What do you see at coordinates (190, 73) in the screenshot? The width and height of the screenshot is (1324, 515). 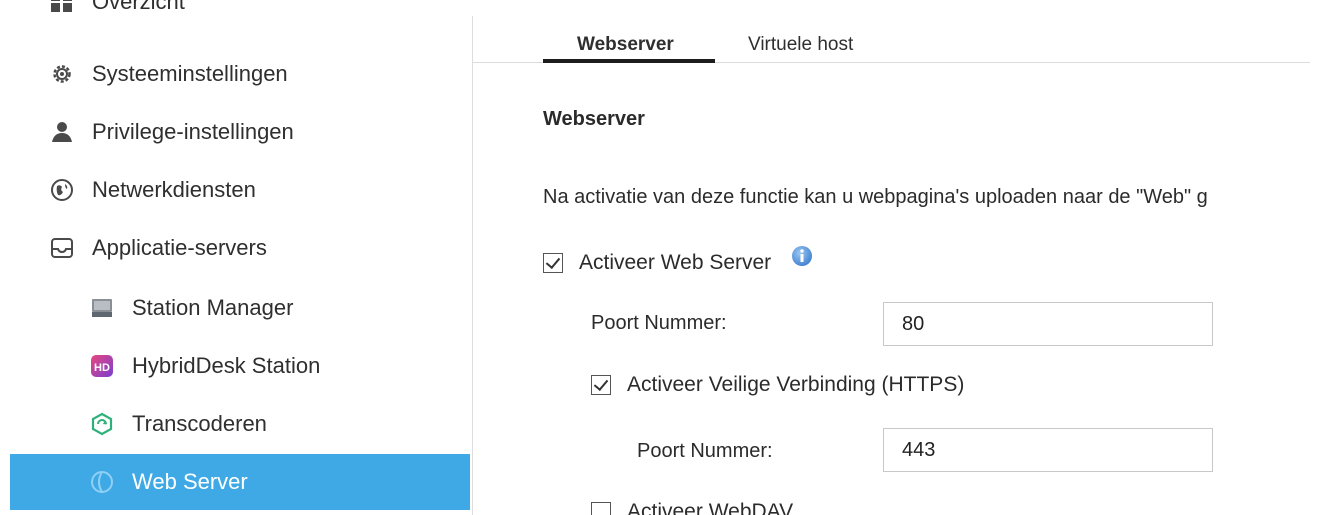 I see `sidebar-item-label: Systeeminstellingen` at bounding box center [190, 73].